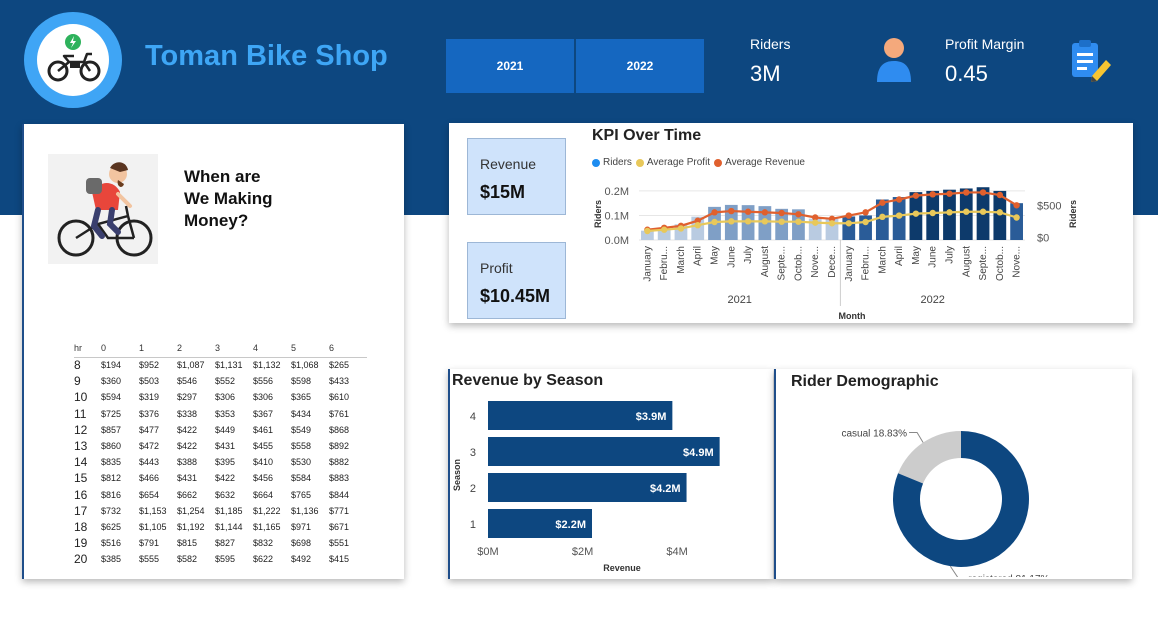  What do you see at coordinates (301, 478) in the screenshot?
I see `profit-cell: $584` at bounding box center [301, 478].